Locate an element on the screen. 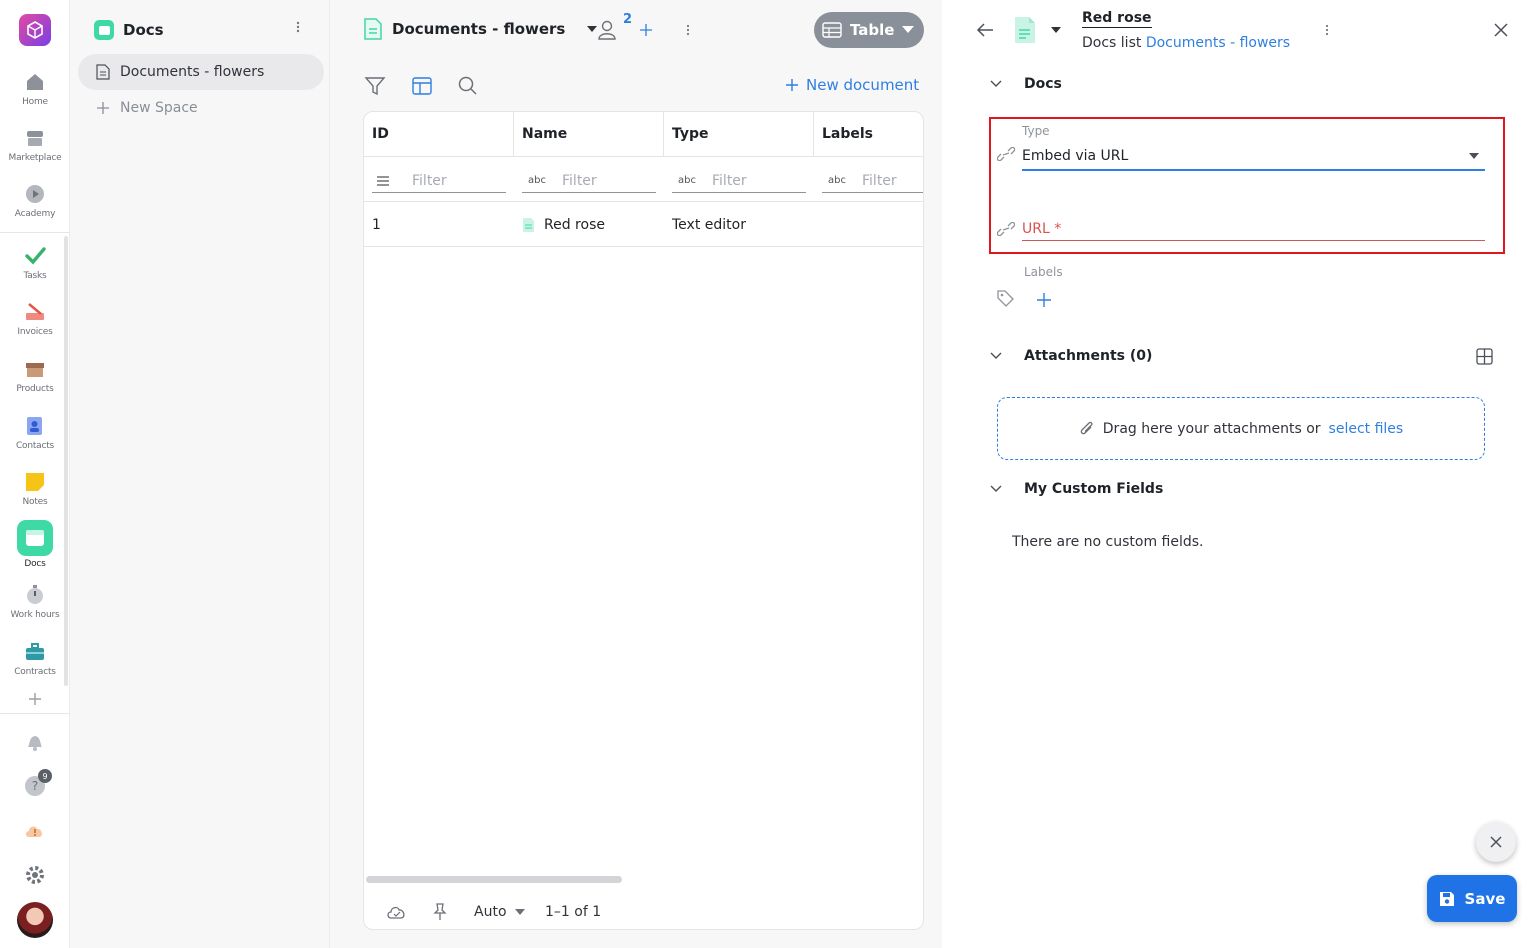 The height and width of the screenshot is (948, 1538). document-green-icon is located at coordinates (373, 29).